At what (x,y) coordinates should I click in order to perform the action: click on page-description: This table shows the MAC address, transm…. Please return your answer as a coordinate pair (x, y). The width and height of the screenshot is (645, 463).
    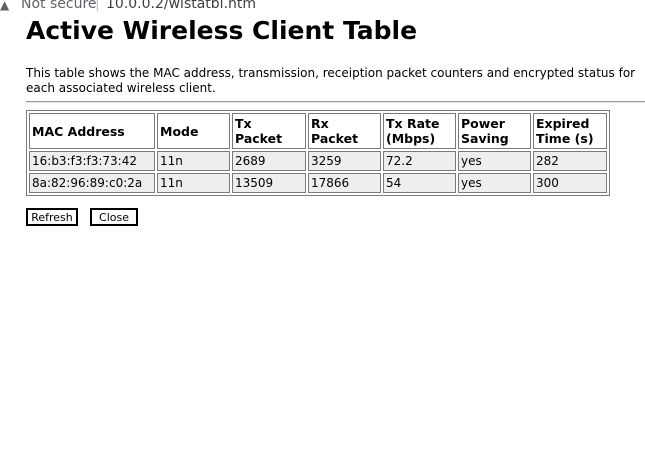
    Looking at the image, I should click on (331, 80).